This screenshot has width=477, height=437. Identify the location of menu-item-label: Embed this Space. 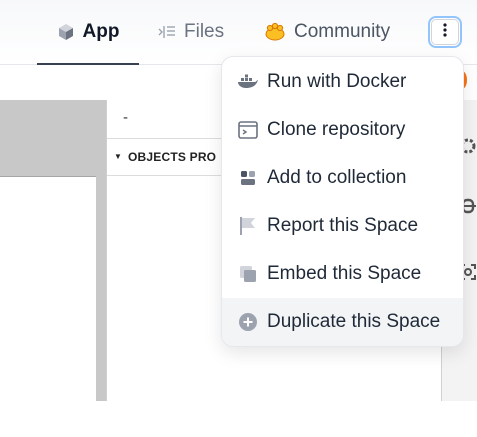
(344, 273).